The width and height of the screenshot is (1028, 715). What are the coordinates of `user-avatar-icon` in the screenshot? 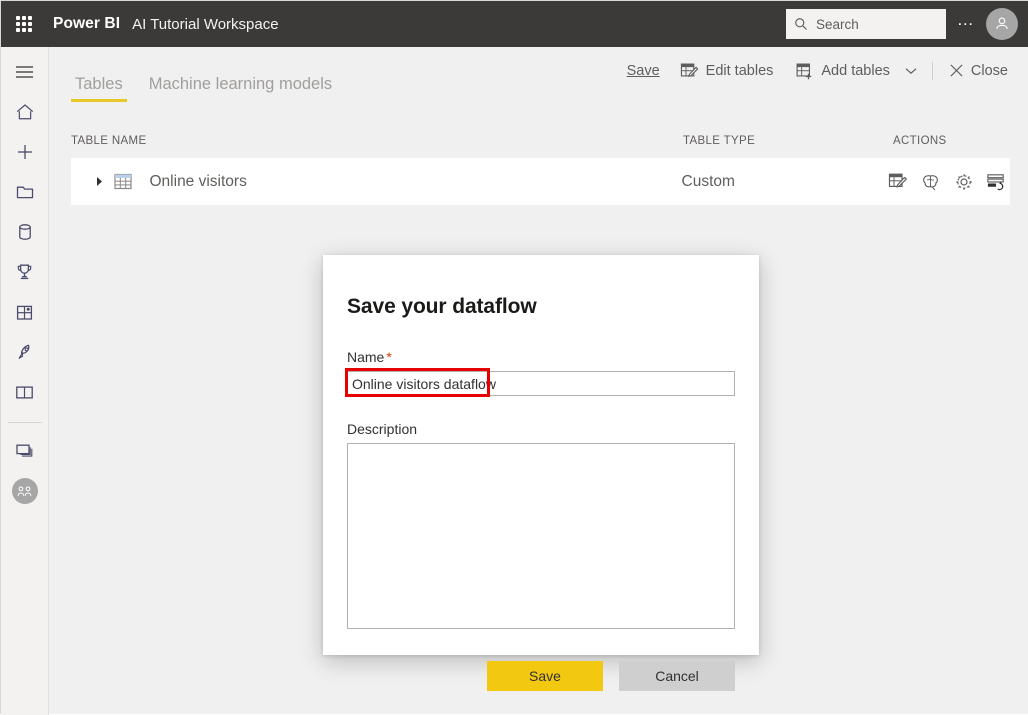 It's located at (1002, 24).